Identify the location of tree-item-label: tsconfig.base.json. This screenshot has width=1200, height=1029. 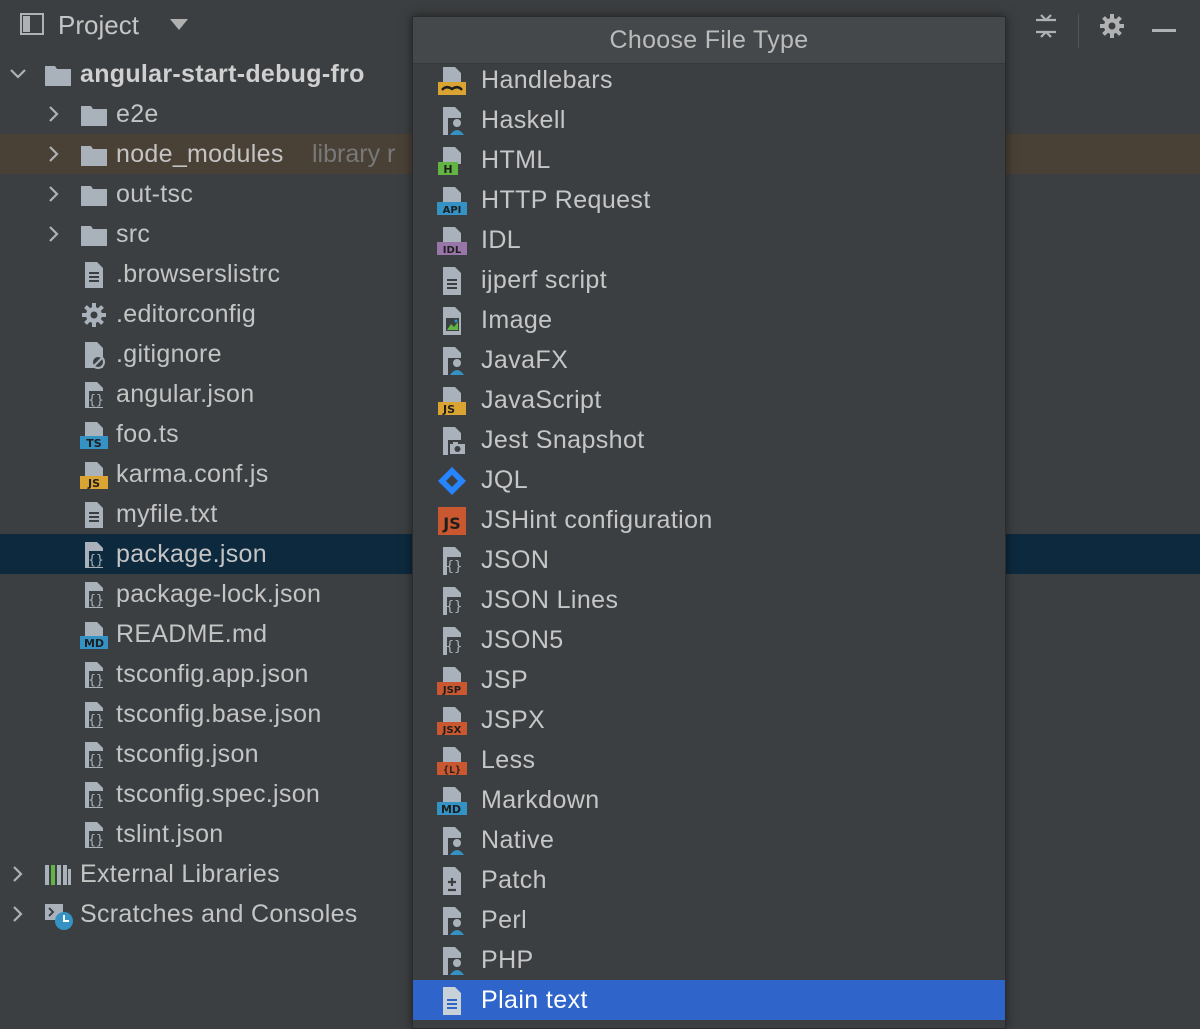
(219, 714).